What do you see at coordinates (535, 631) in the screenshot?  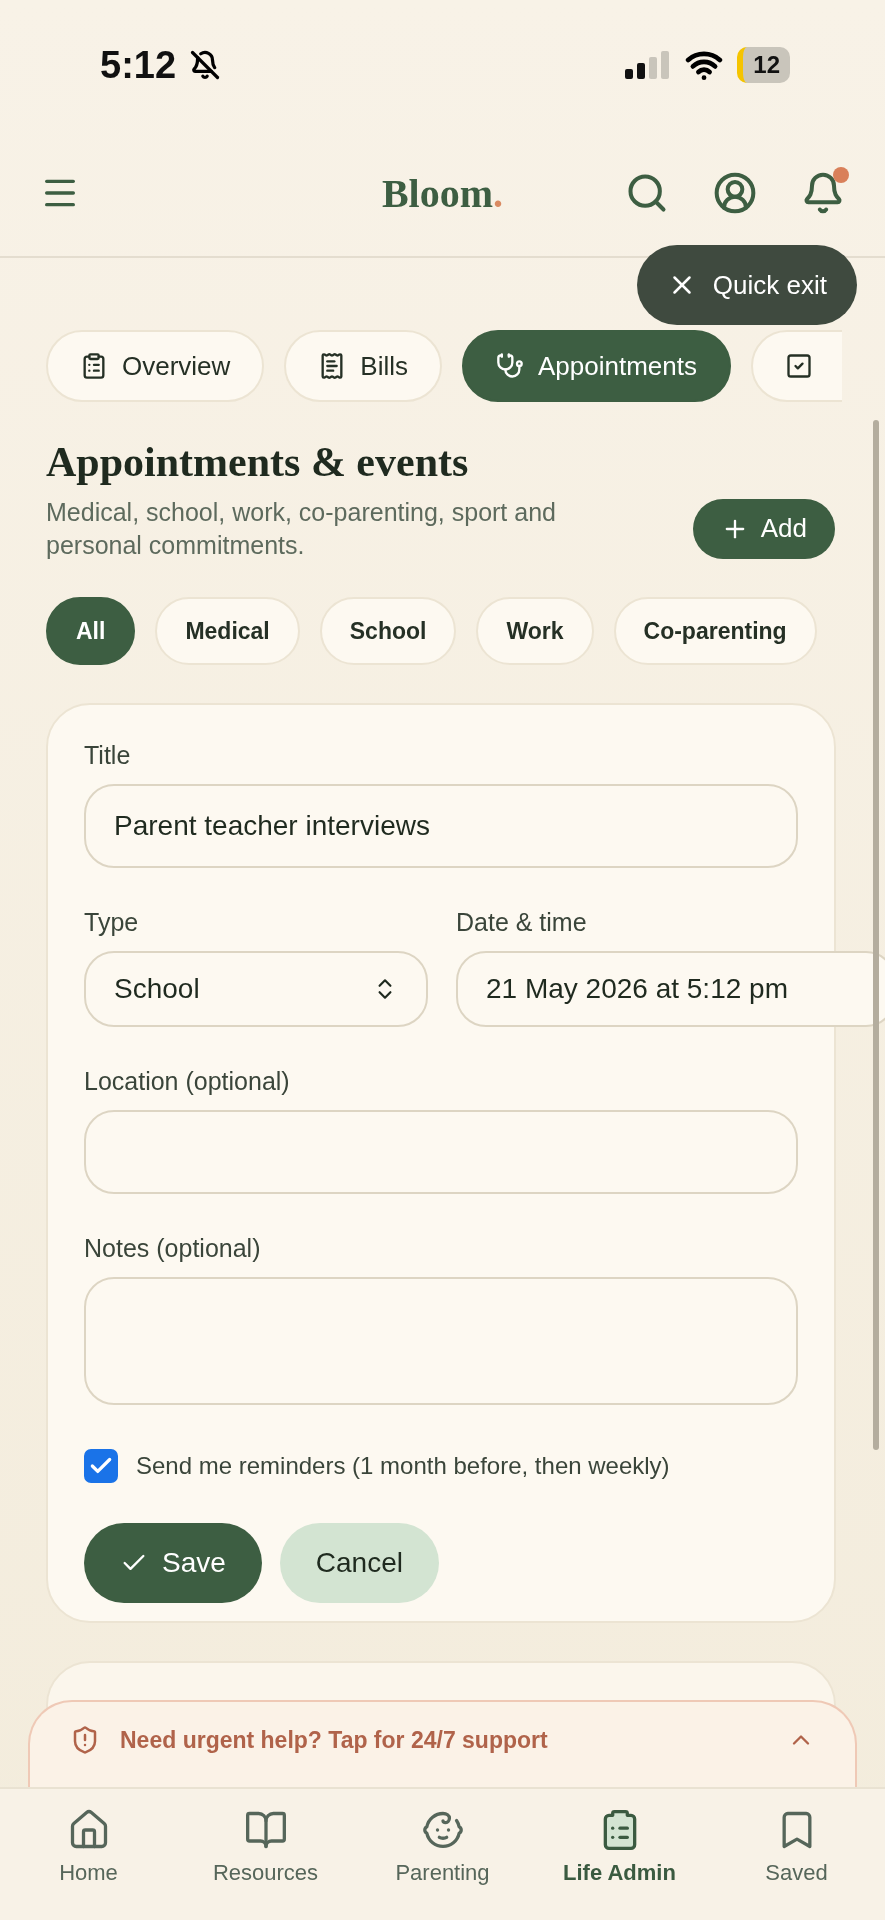 I see `filter-chip: Work` at bounding box center [535, 631].